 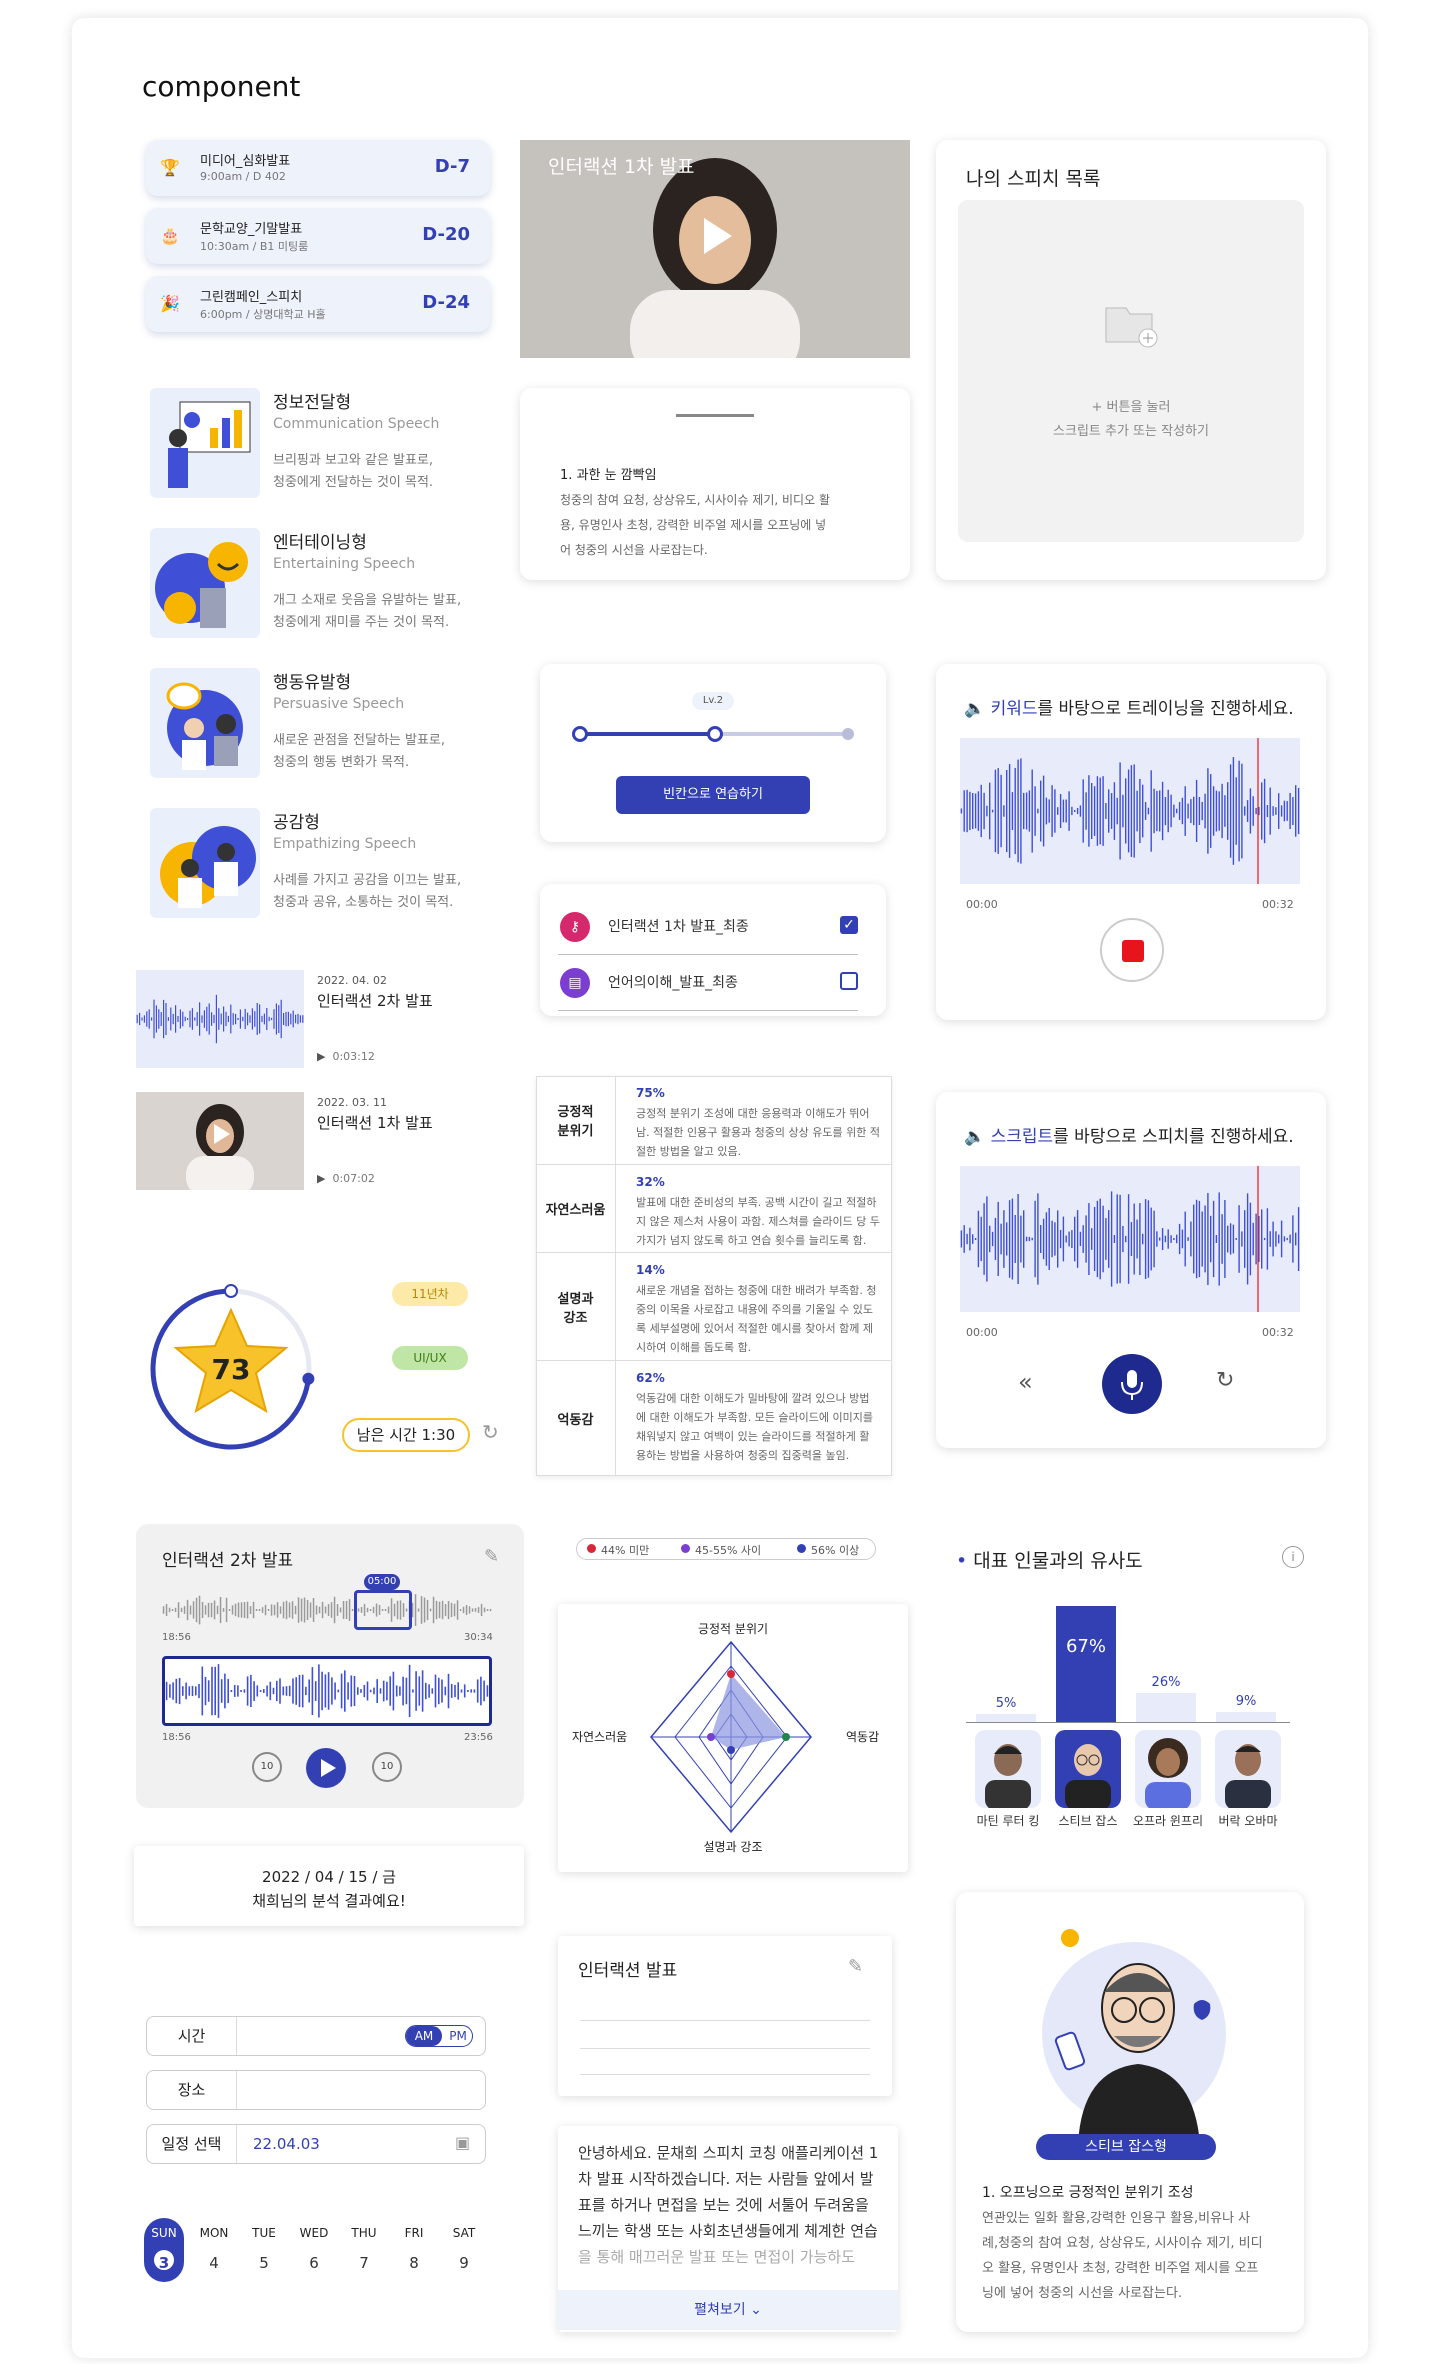 What do you see at coordinates (192, 2090) in the screenshot?
I see `field-label: 장소` at bounding box center [192, 2090].